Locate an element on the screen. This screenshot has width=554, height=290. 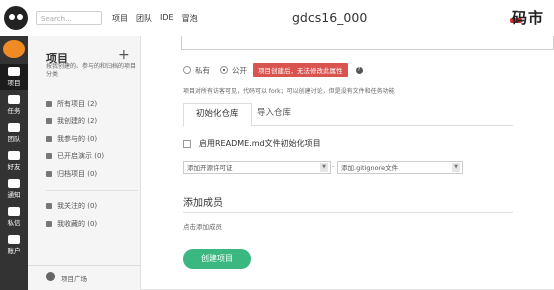
filter-all-projects: 所有项目 (2) is located at coordinates (92, 104).